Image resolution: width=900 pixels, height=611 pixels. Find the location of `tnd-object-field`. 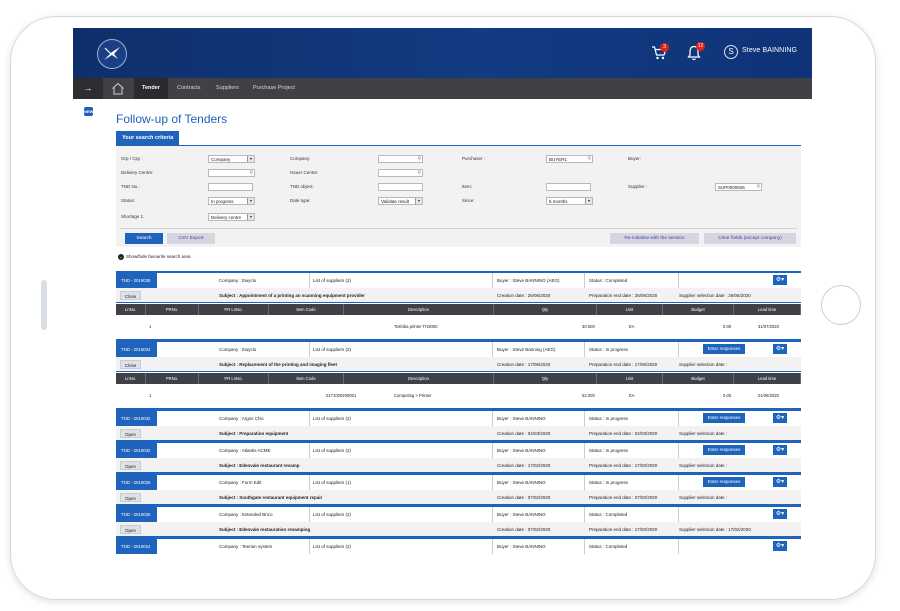

tnd-object-field is located at coordinates (400, 187).